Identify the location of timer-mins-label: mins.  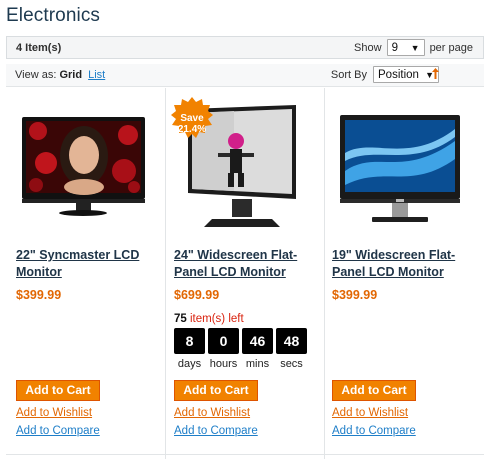
(257, 364).